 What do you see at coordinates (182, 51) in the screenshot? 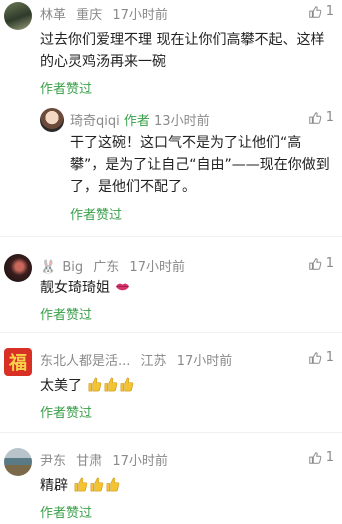
I see `comment-text: 过去你们爱理不理 现在让你们高攀不起、这样的心灵鸡汤再来一碗` at bounding box center [182, 51].